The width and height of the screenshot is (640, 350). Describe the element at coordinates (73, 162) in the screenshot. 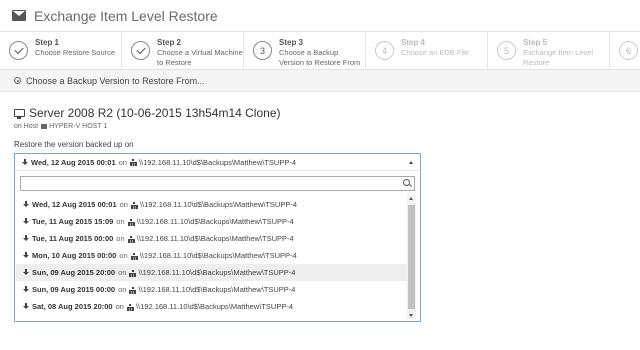

I see `selected-date: Wed, 12 Aug 2015 00:01` at that location.